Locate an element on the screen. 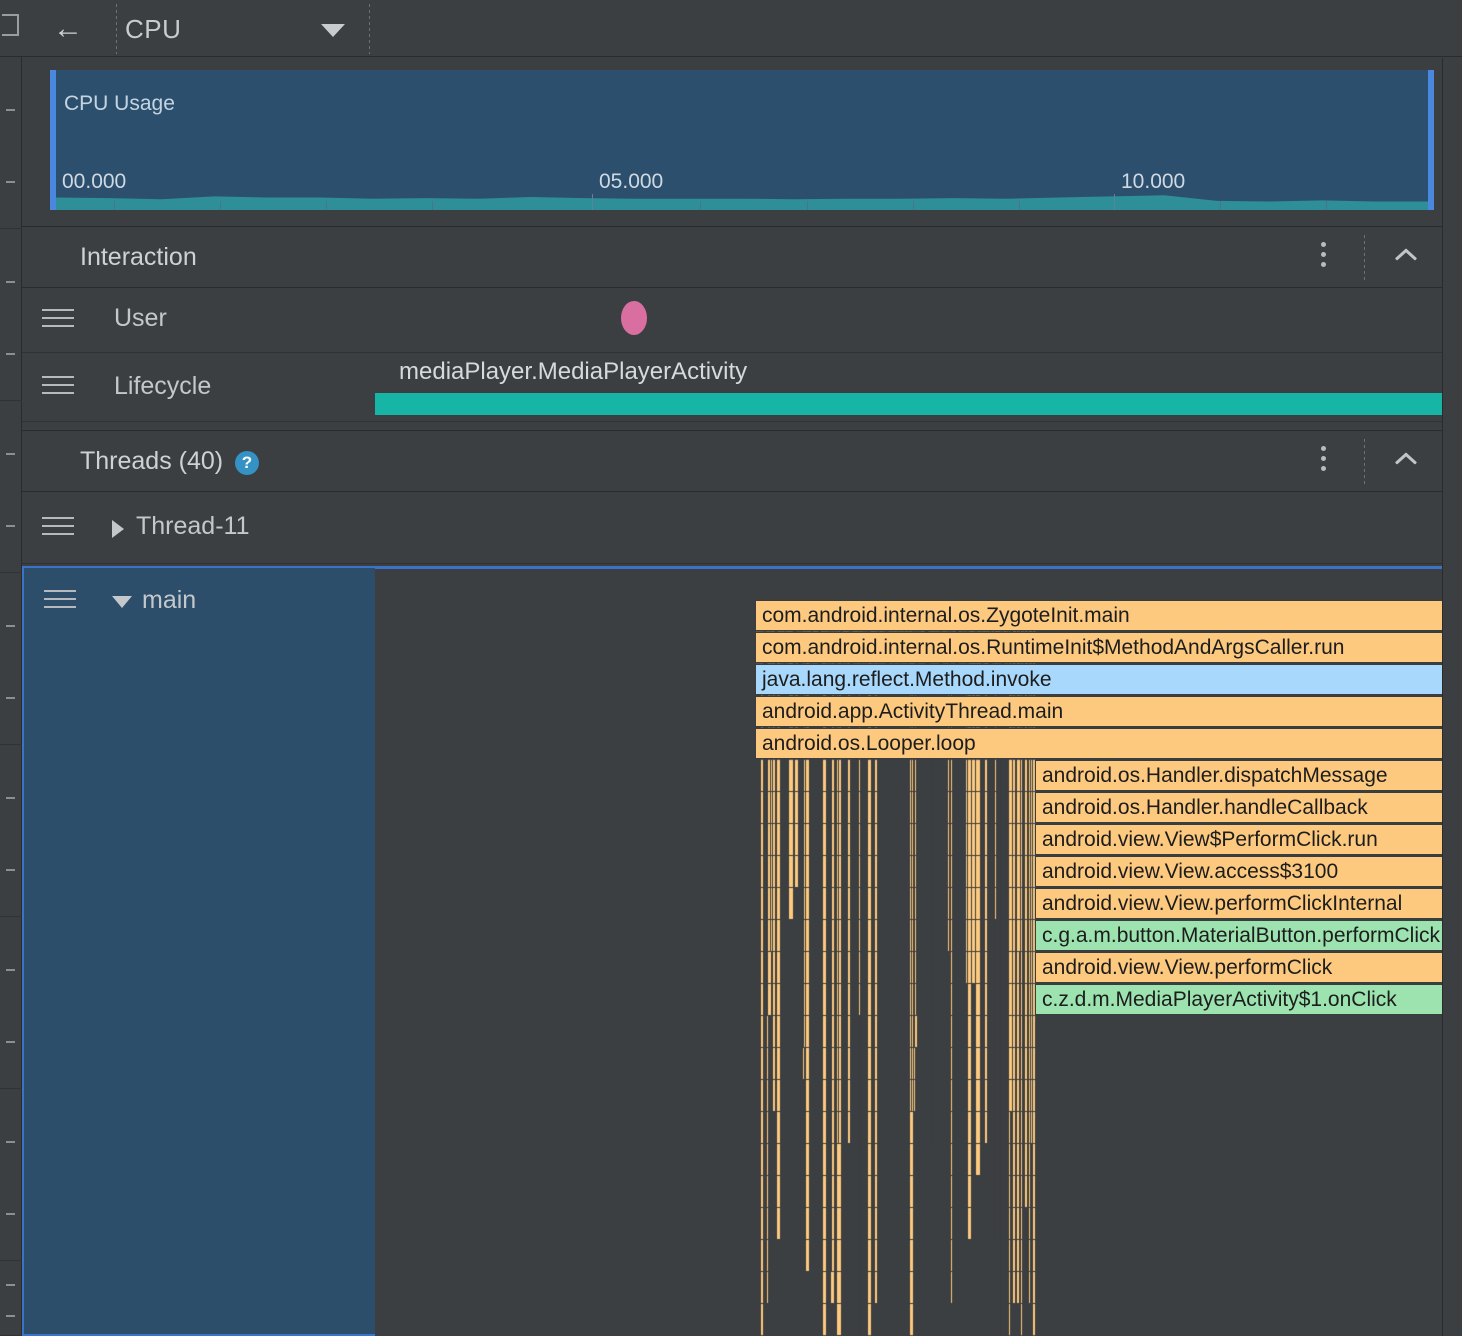 The height and width of the screenshot is (1336, 1462). flame-frame: android.os.Handler.handleCallback is located at coordinates (1248, 807).